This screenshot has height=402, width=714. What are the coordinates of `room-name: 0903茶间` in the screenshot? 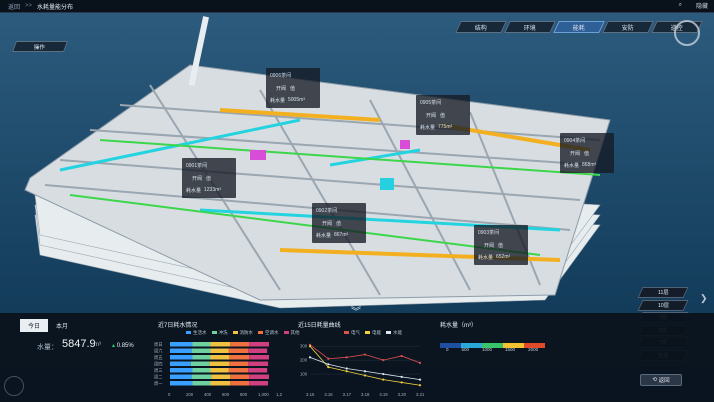 It's located at (489, 233).